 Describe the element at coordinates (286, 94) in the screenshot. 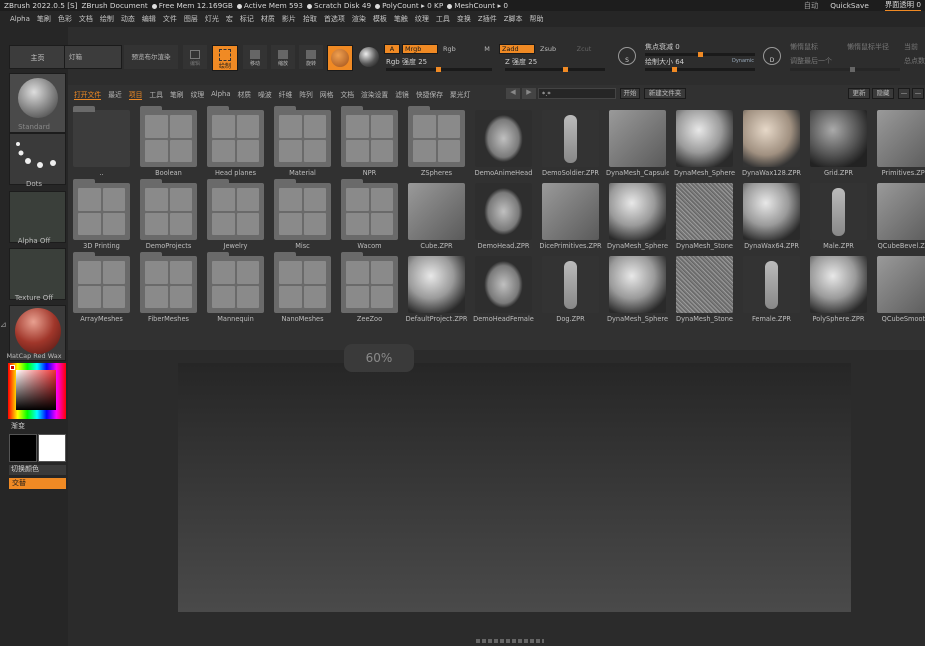

I see `lightbox-tab: 纤维` at that location.